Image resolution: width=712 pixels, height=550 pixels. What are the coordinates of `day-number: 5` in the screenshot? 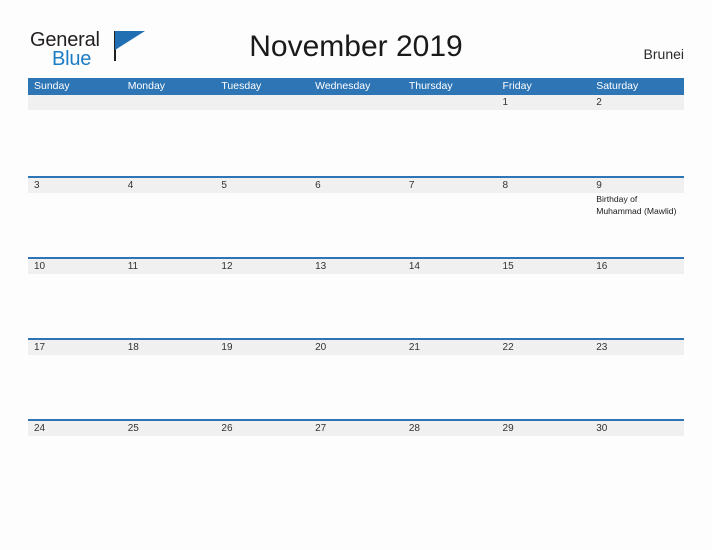 It's located at (224, 185).